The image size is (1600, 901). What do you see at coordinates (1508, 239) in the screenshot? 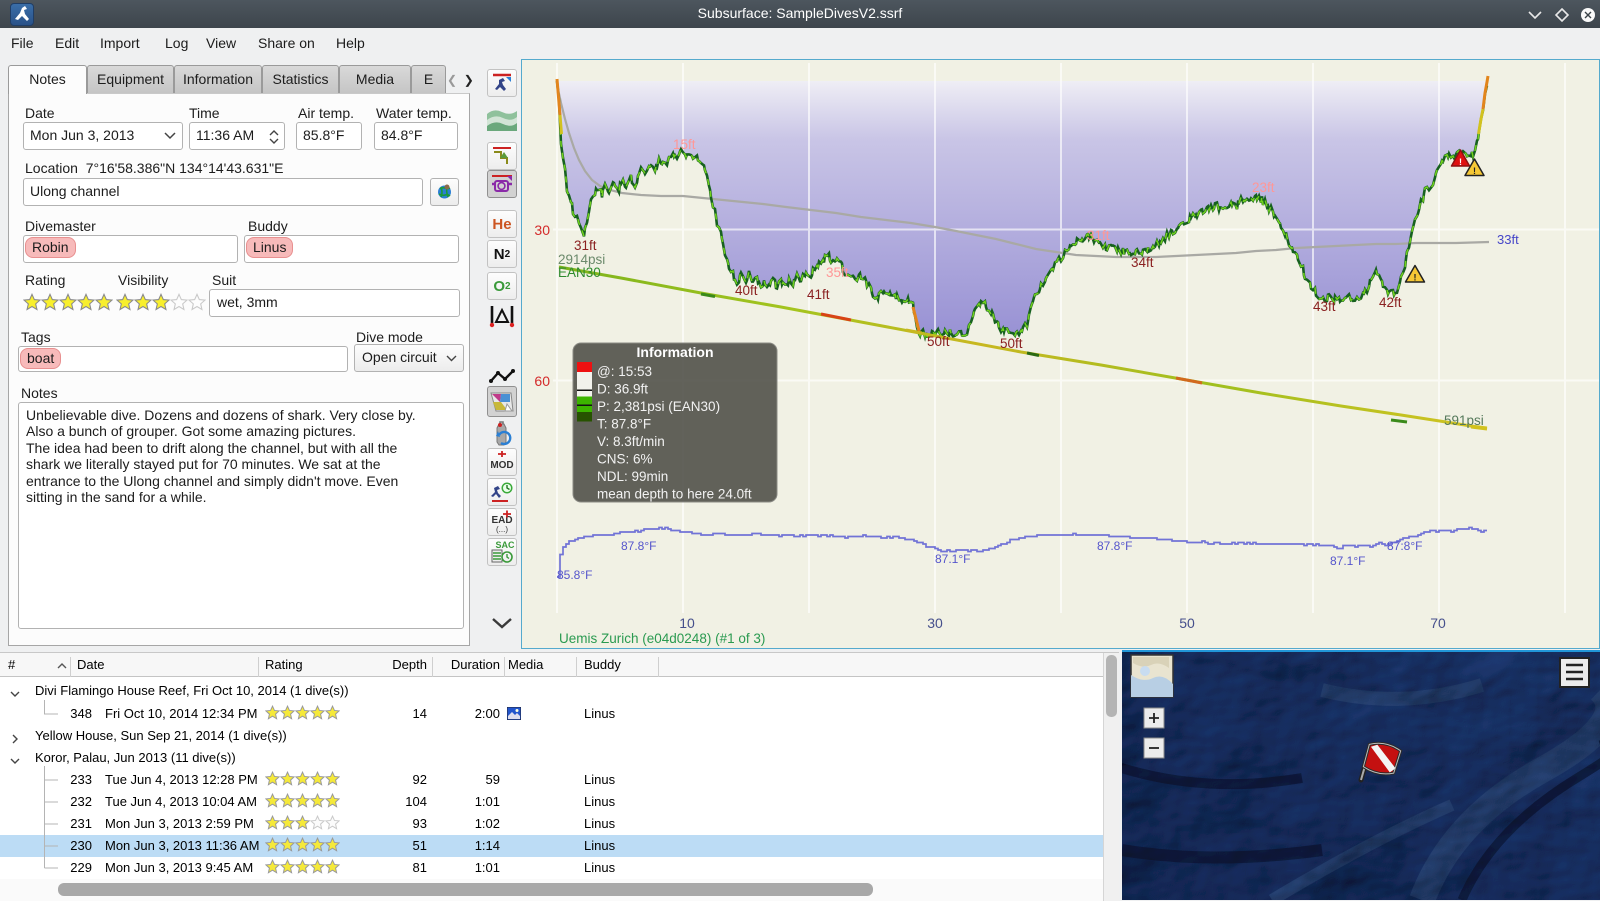
I see `svg-text: 33ft` at bounding box center [1508, 239].